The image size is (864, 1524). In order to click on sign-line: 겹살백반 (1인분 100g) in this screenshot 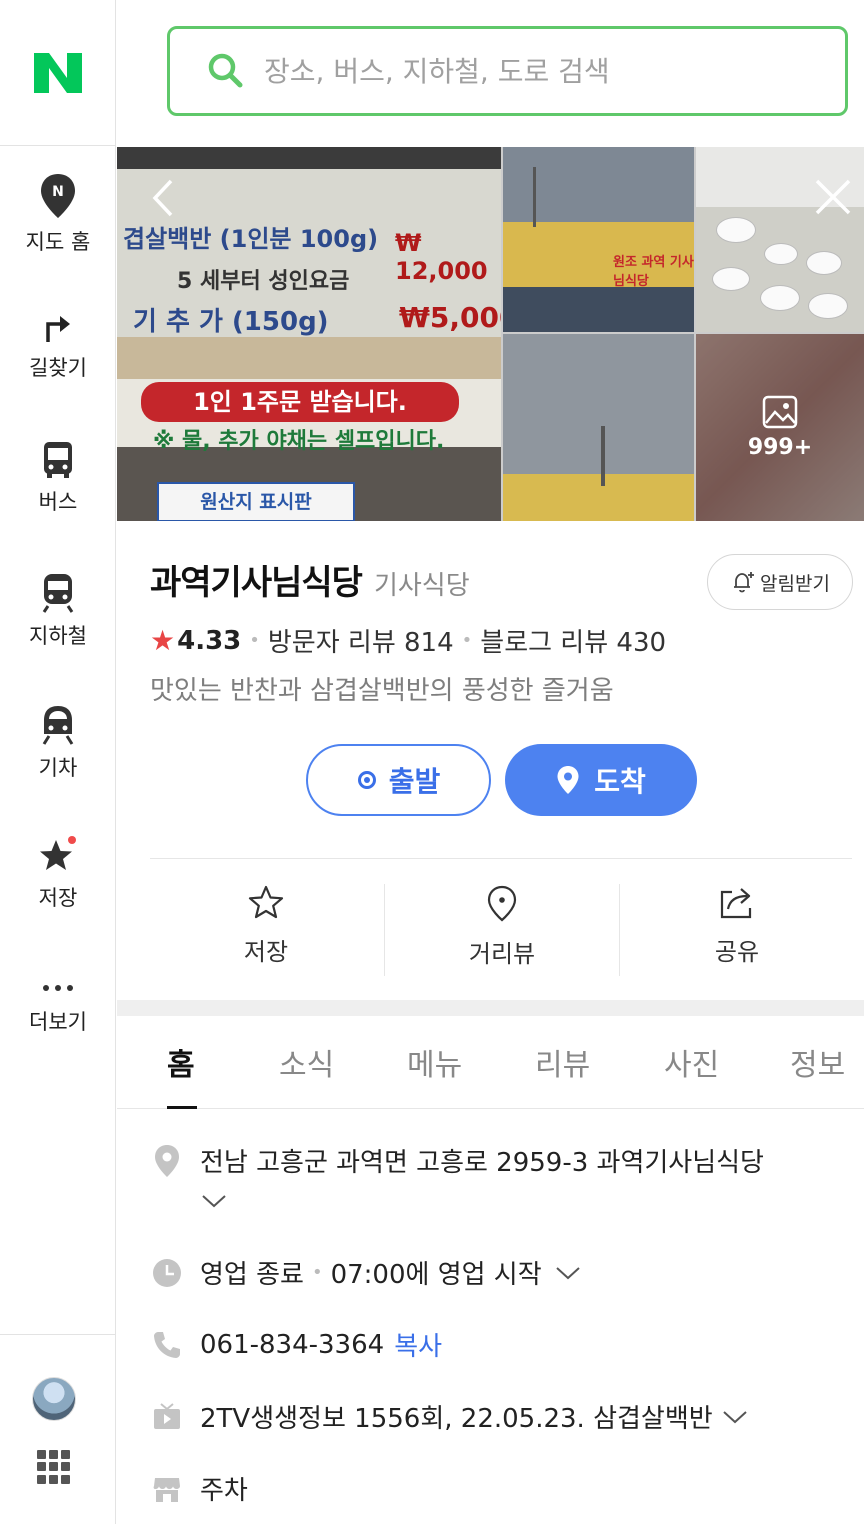, I will do `click(251, 239)`.